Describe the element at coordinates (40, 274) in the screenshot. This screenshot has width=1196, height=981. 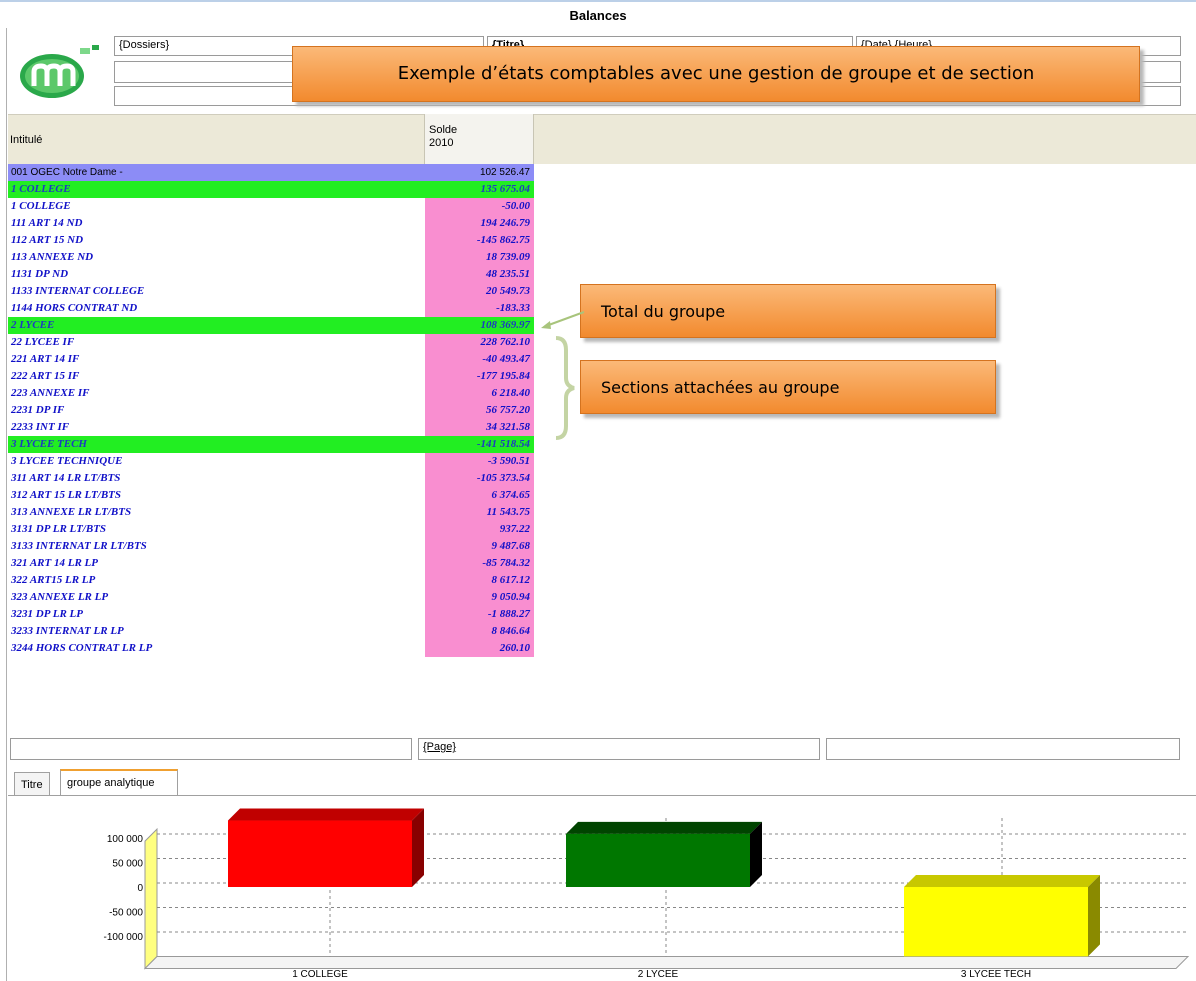
I see `row-intitule: 1131 DP ND` at that location.